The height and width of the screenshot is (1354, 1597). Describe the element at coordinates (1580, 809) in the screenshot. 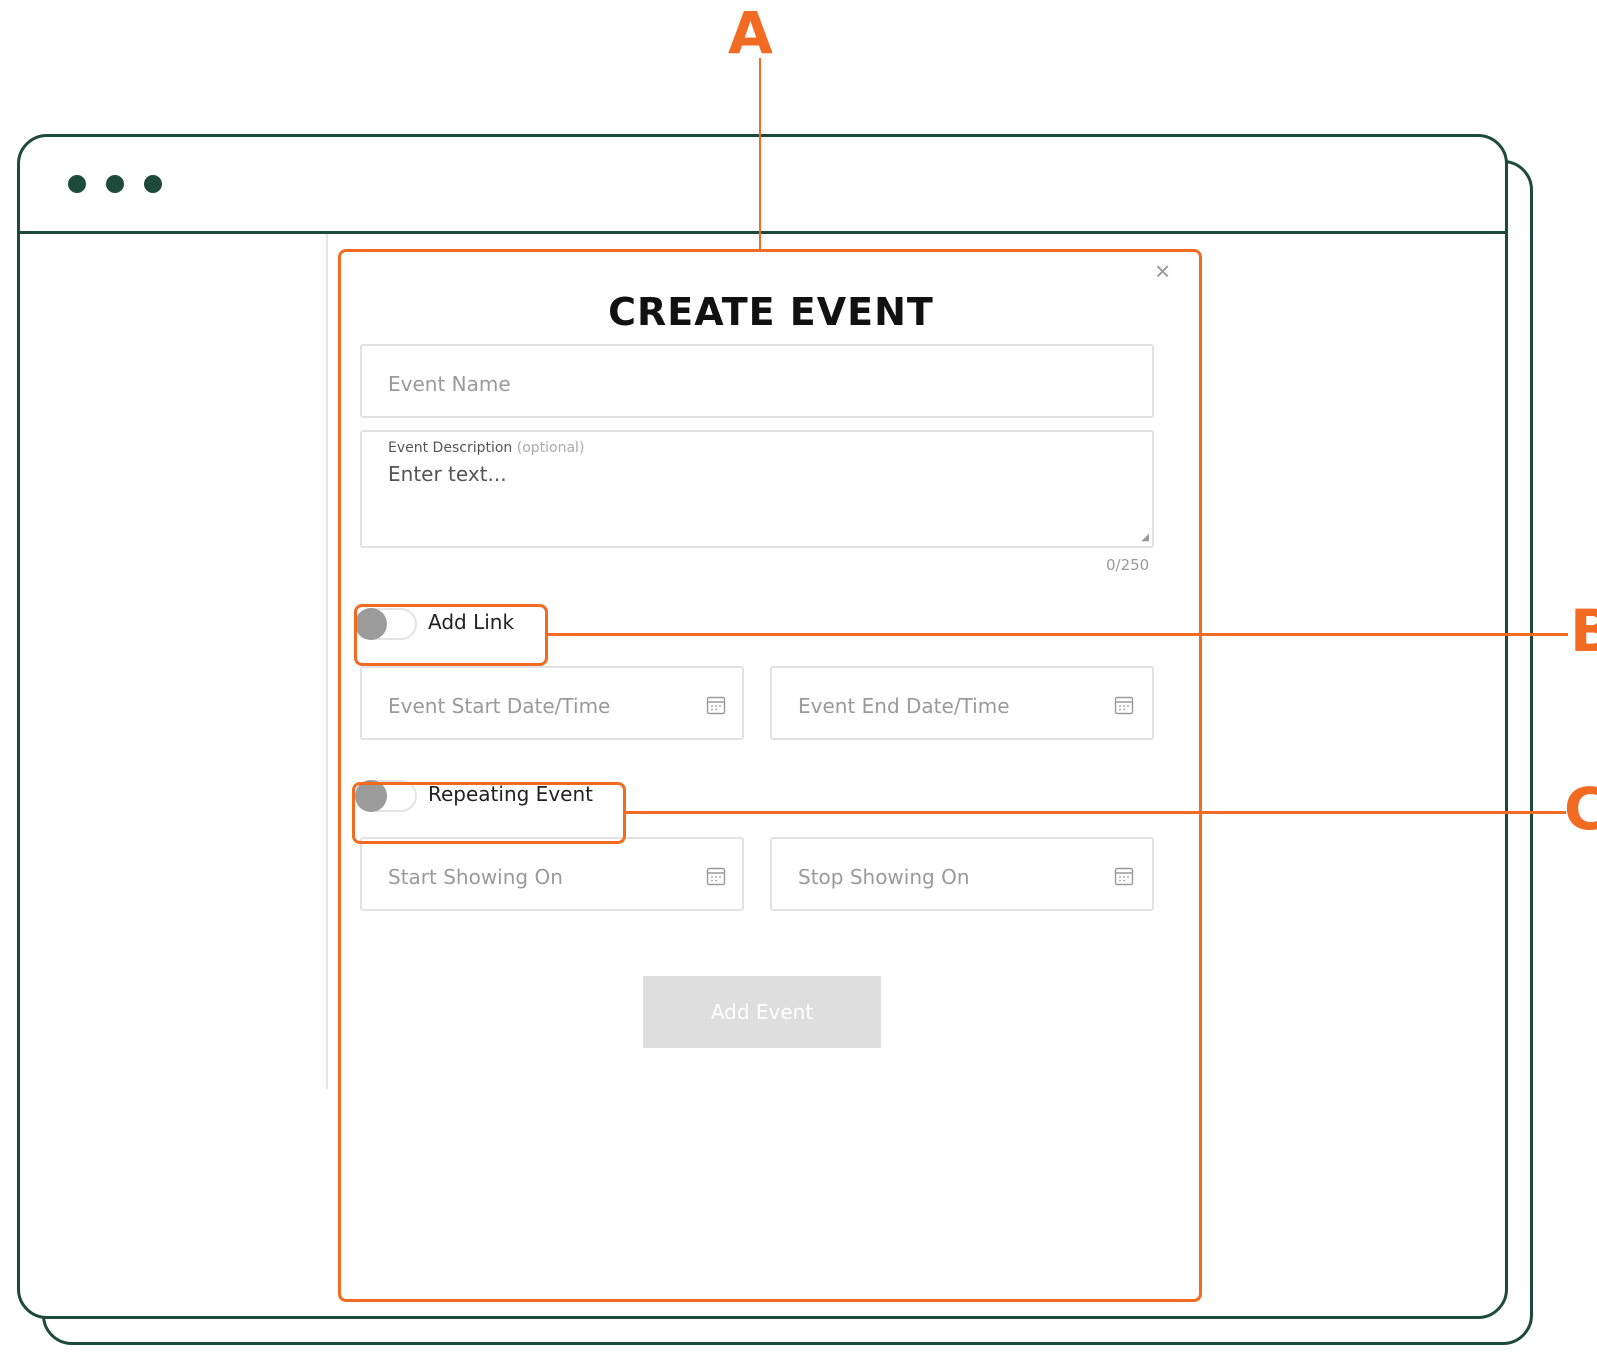

I see `callout-c-letter: C` at that location.